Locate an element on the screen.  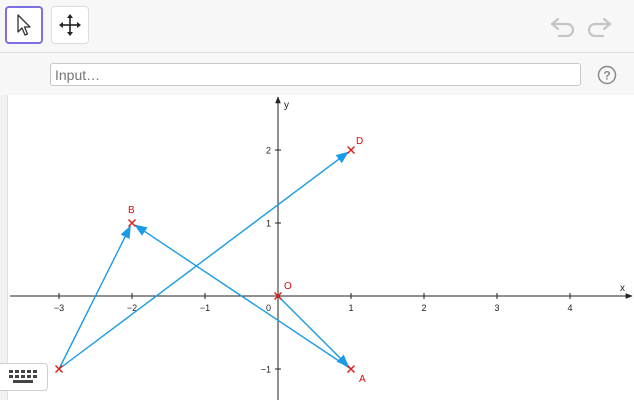
x-axis-label: x is located at coordinates (622, 288).